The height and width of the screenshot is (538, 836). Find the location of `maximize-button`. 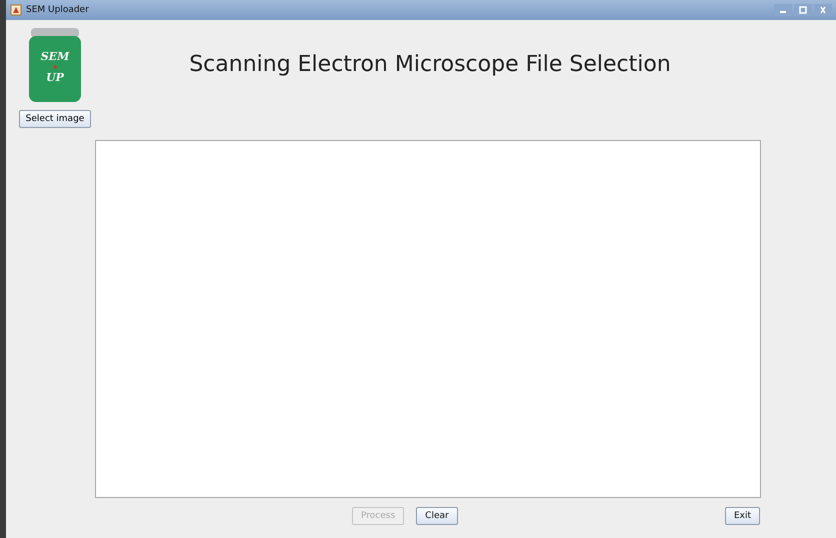

maximize-button is located at coordinates (803, 10).